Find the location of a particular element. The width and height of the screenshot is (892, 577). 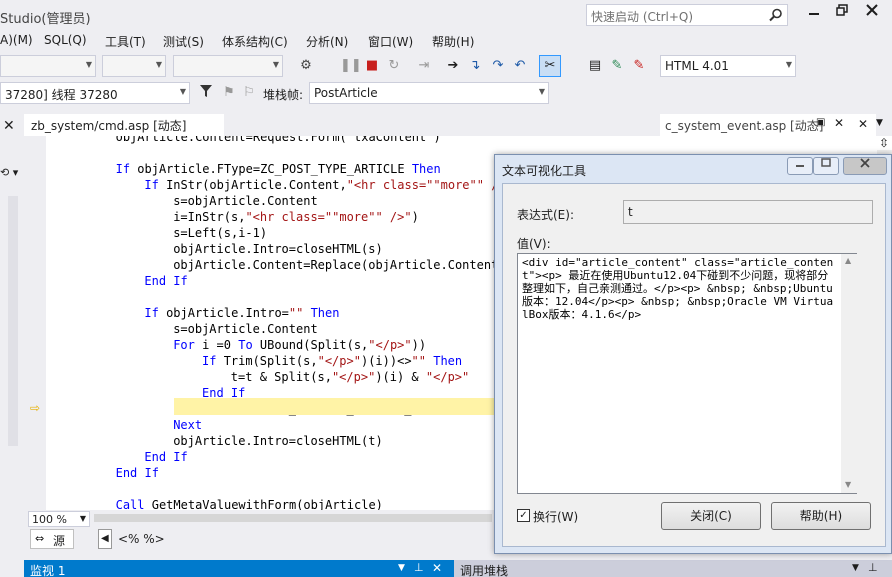

menu-architecture-partial: A)(M) is located at coordinates (16, 40).